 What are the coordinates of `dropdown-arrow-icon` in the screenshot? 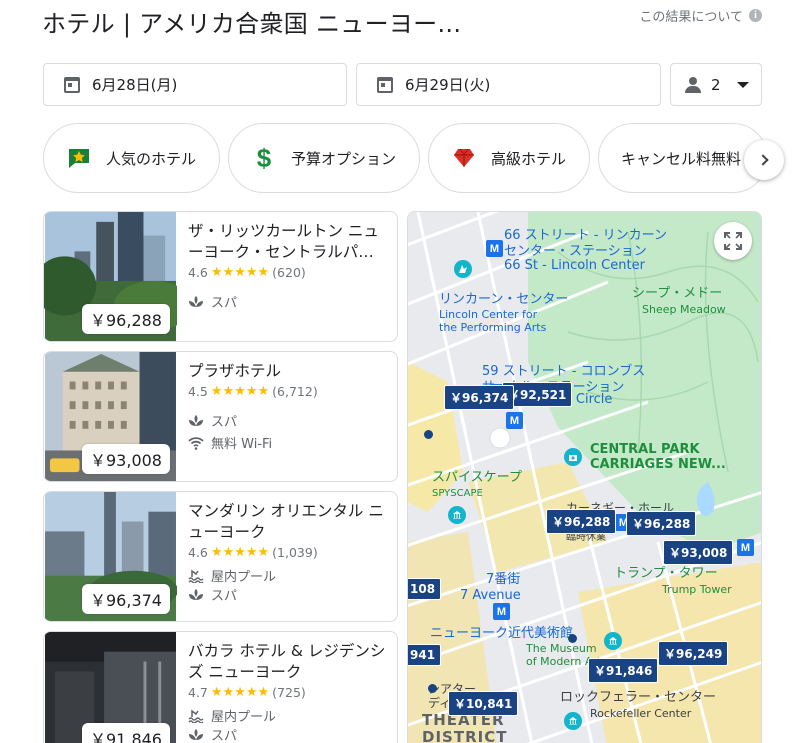 It's located at (742, 84).